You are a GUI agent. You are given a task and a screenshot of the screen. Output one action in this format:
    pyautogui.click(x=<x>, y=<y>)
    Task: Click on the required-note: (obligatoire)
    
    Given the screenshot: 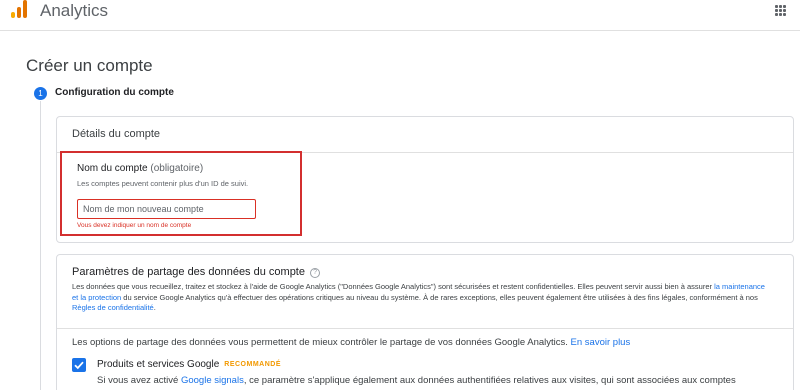 What is the action you would take?
    pyautogui.click(x=177, y=168)
    